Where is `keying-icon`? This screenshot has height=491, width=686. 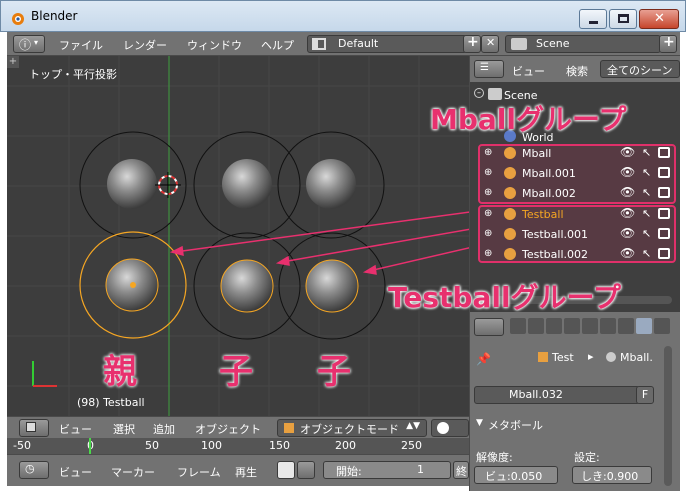 keying-icon is located at coordinates (286, 470).